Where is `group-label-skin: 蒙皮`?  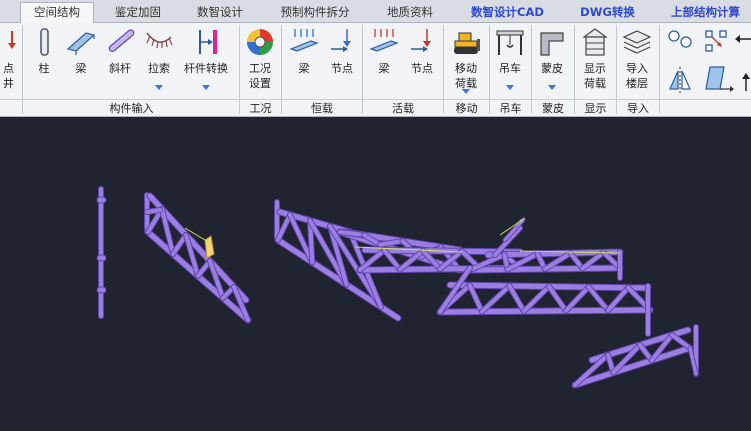
group-label-skin: 蒙皮 is located at coordinates (553, 108).